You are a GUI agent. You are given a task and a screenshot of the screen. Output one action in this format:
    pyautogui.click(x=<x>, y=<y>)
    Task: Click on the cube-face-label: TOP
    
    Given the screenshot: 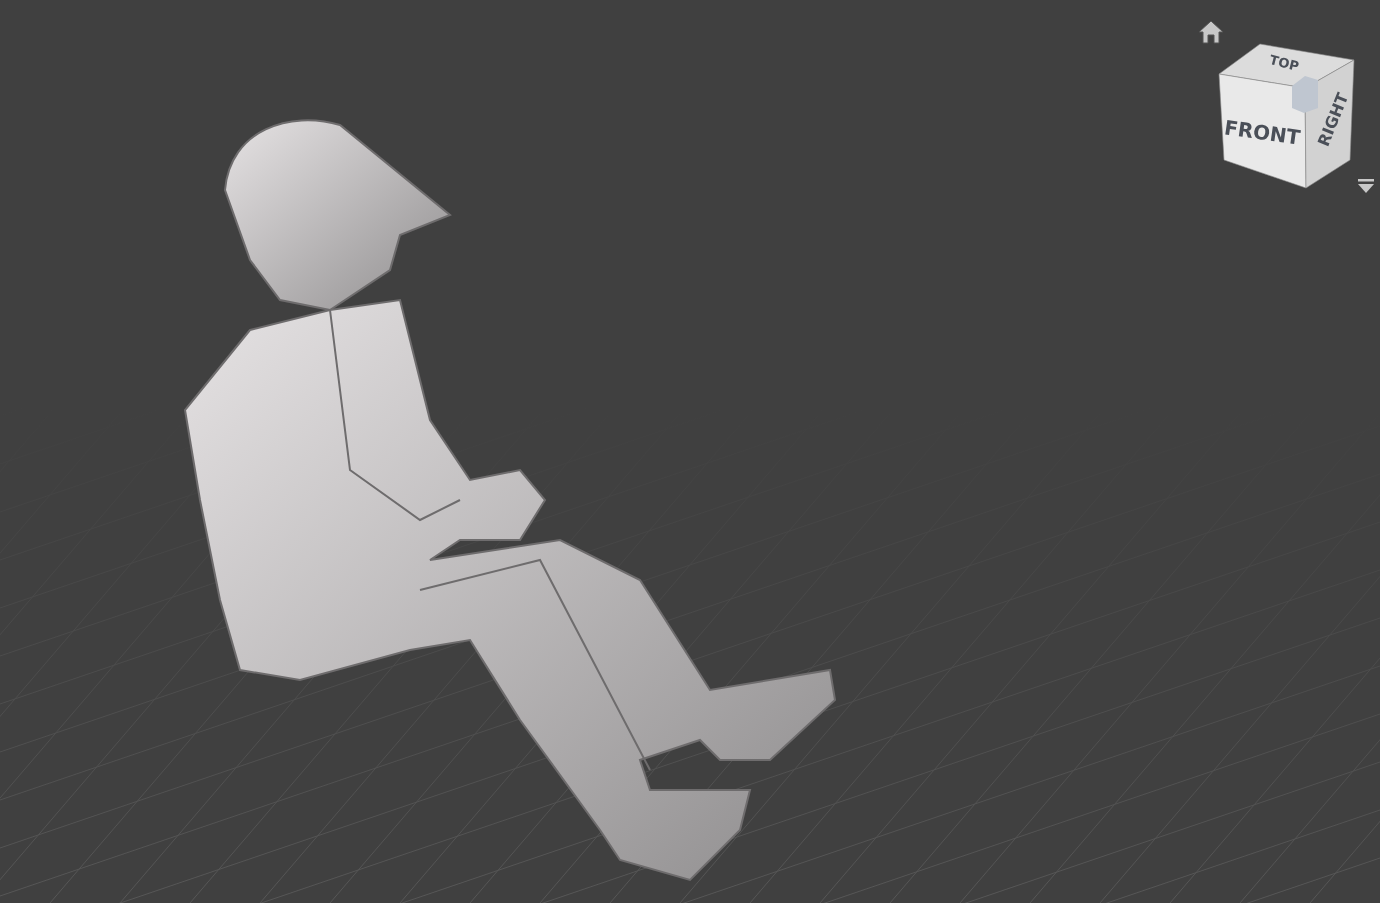 What is the action you would take?
    pyautogui.click(x=1284, y=63)
    